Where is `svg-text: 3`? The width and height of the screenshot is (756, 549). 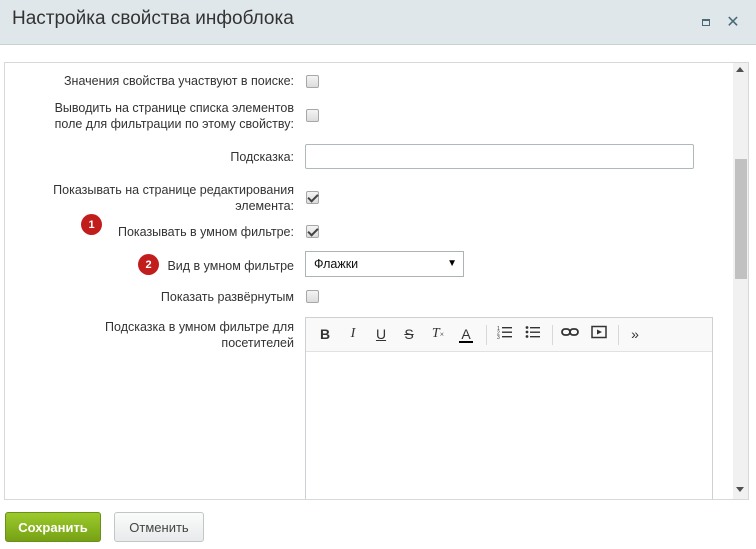 svg-text: 3 is located at coordinates (498, 337).